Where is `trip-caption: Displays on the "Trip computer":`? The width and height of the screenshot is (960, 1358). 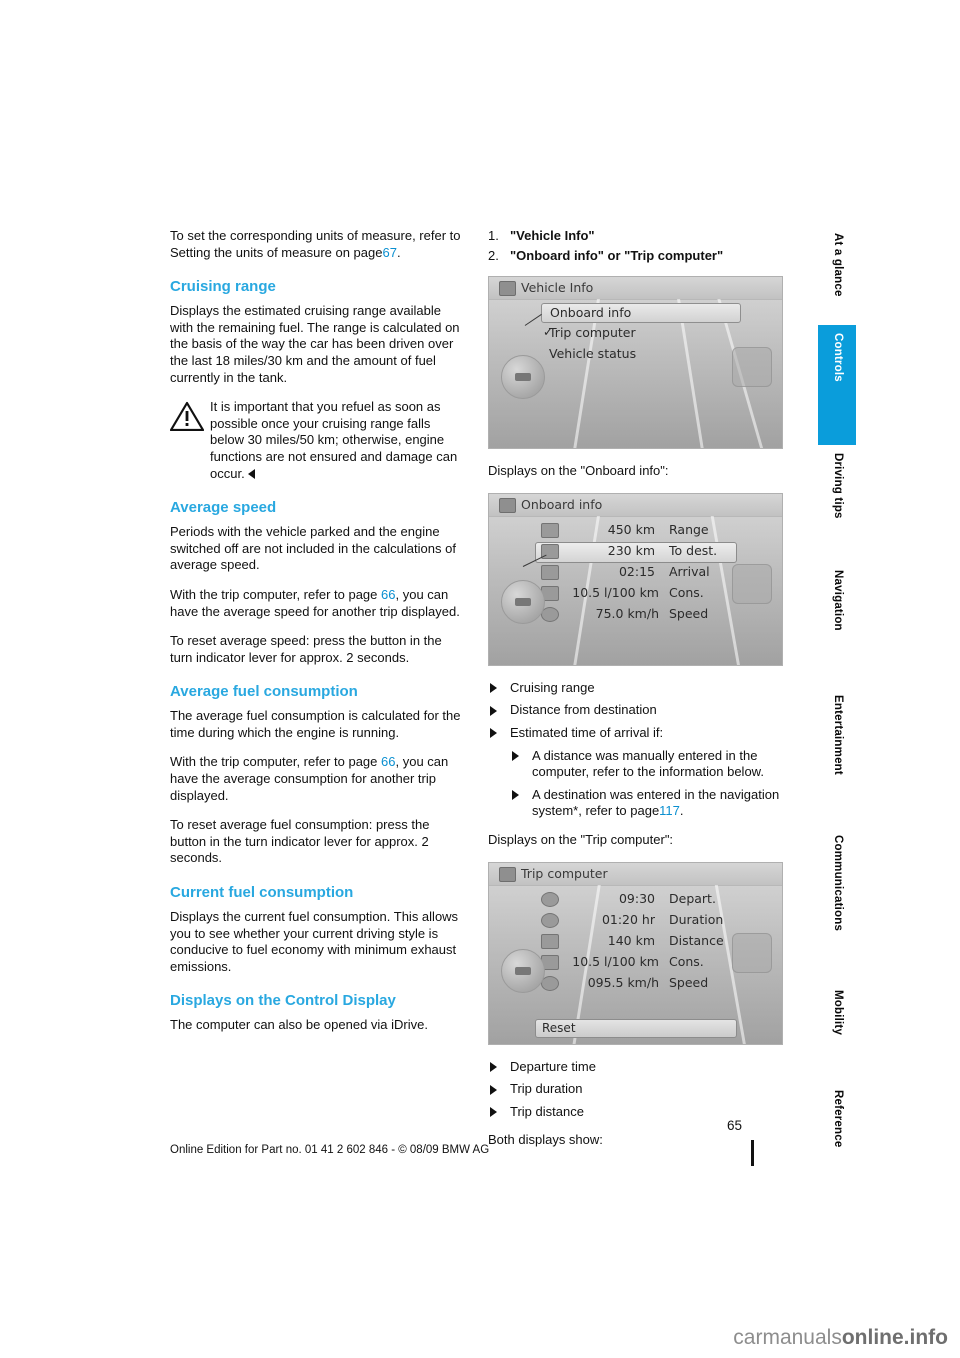
trip-caption: Displays on the "Trip computer": is located at coordinates (581, 839).